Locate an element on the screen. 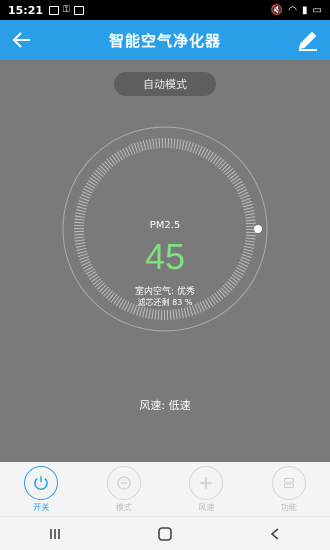 This screenshot has height=550, width=330. function-icon is located at coordinates (288, 482).